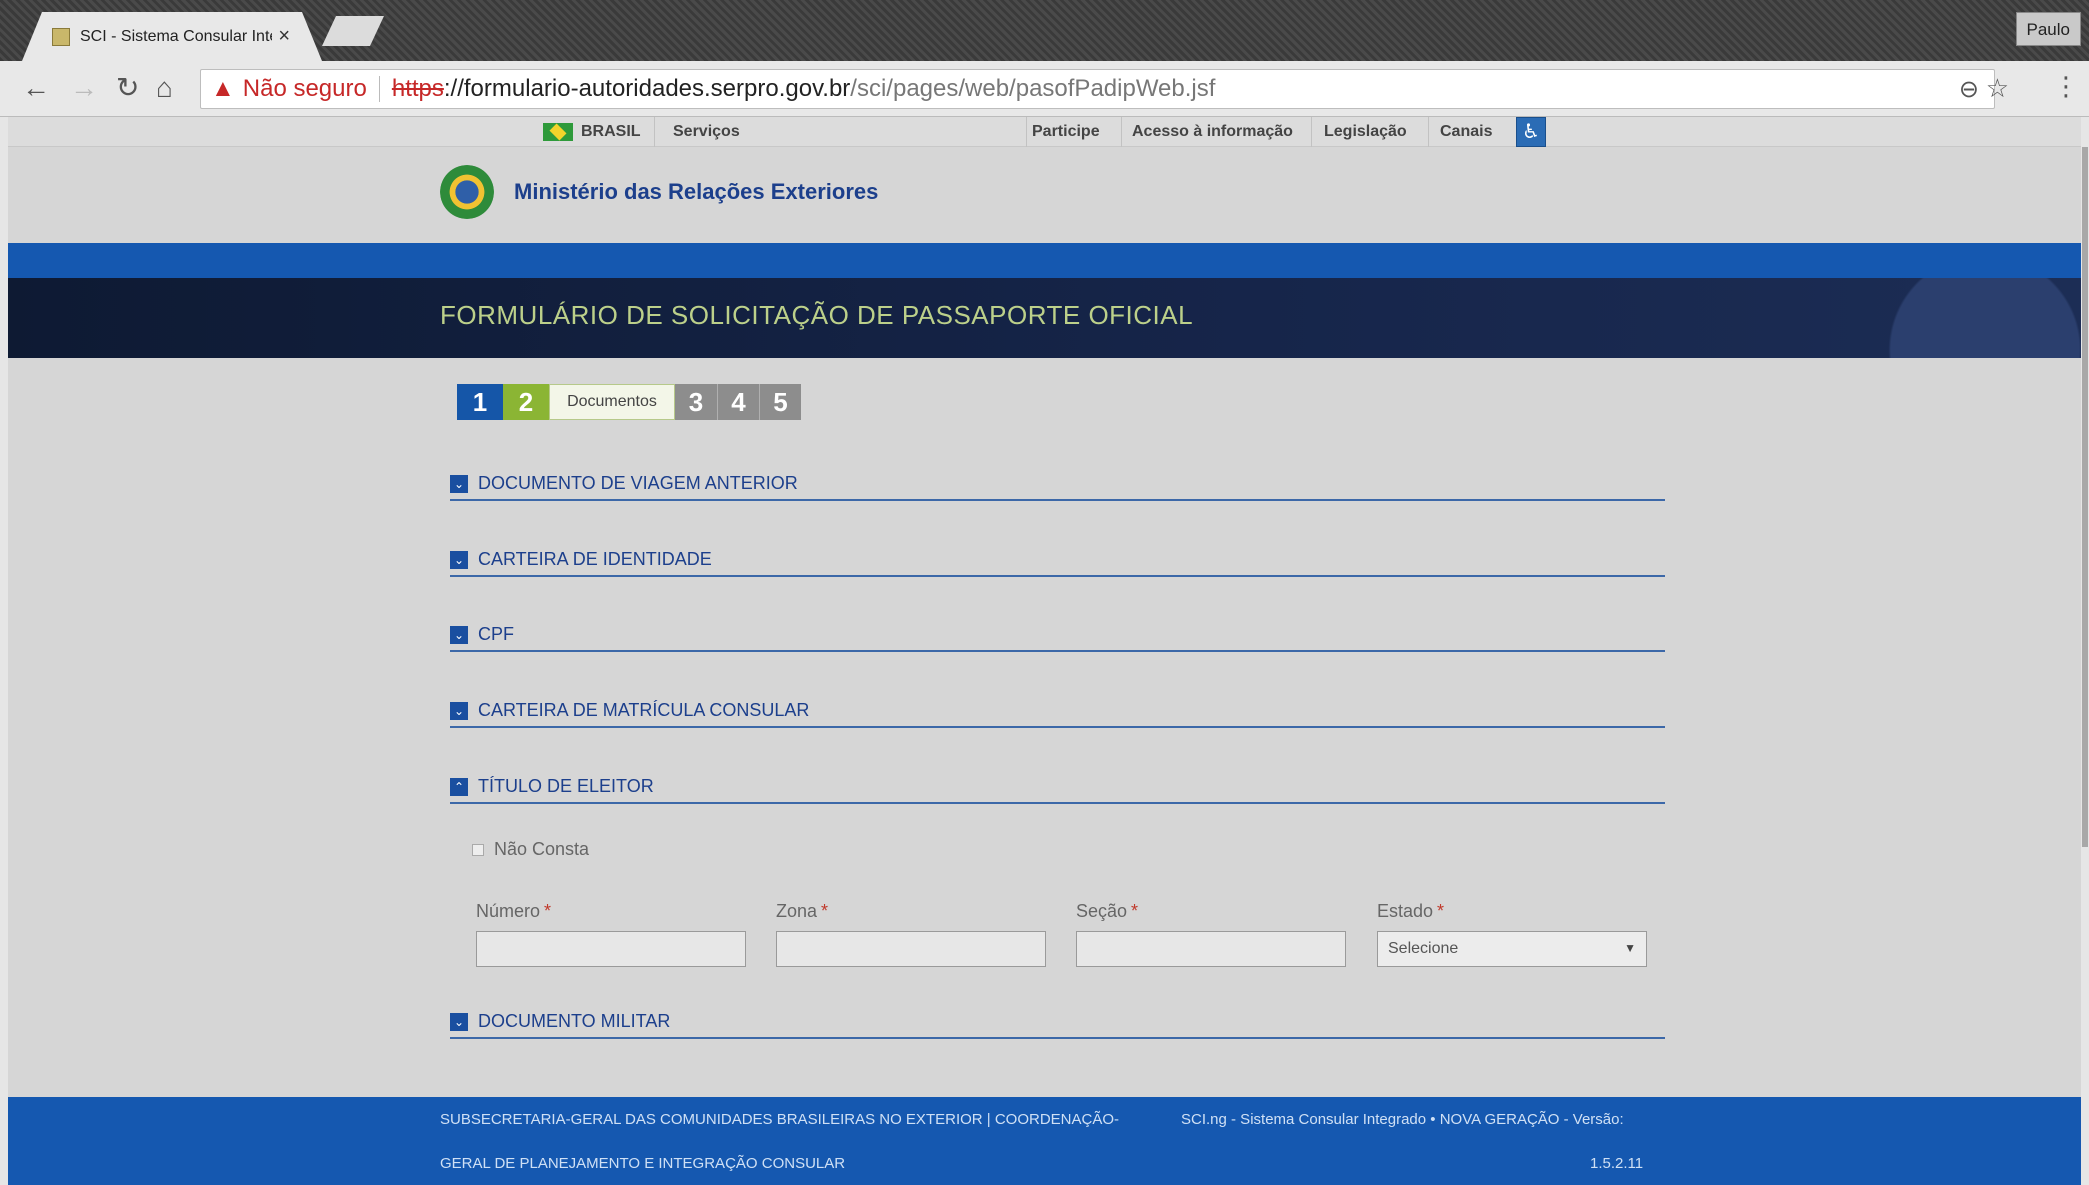 The height and width of the screenshot is (1185, 2089). Describe the element at coordinates (467, 192) in the screenshot. I see `coat-of-arms-icon` at that location.